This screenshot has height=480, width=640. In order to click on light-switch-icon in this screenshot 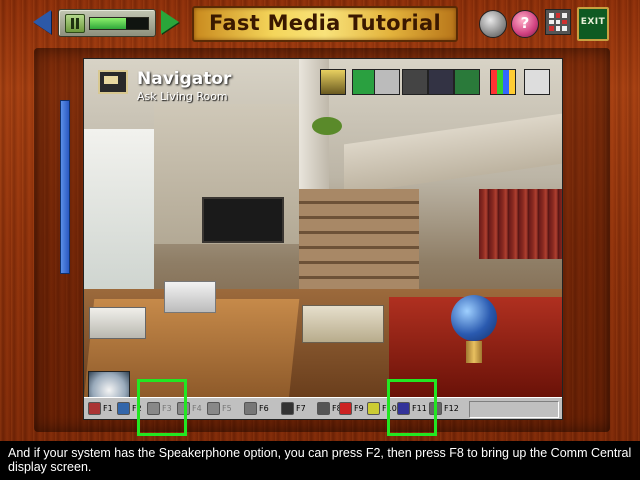, I will do `click(537, 82)`.